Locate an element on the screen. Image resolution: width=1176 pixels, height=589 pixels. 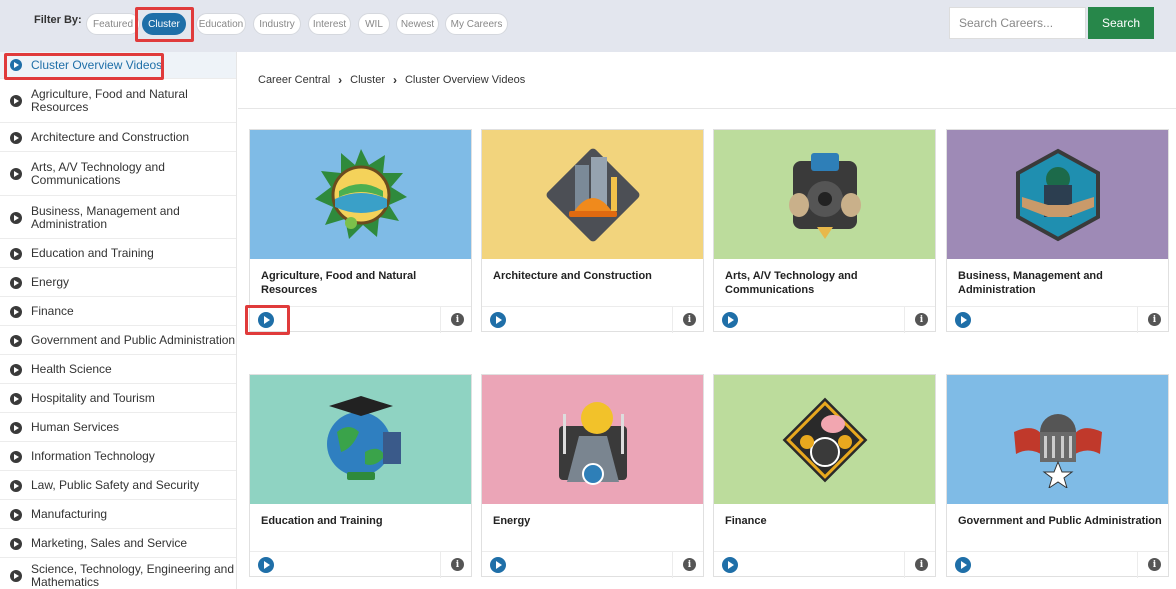
sidebar-item-hospitality: Hospitality and Tourism is located at coordinates (118, 399).